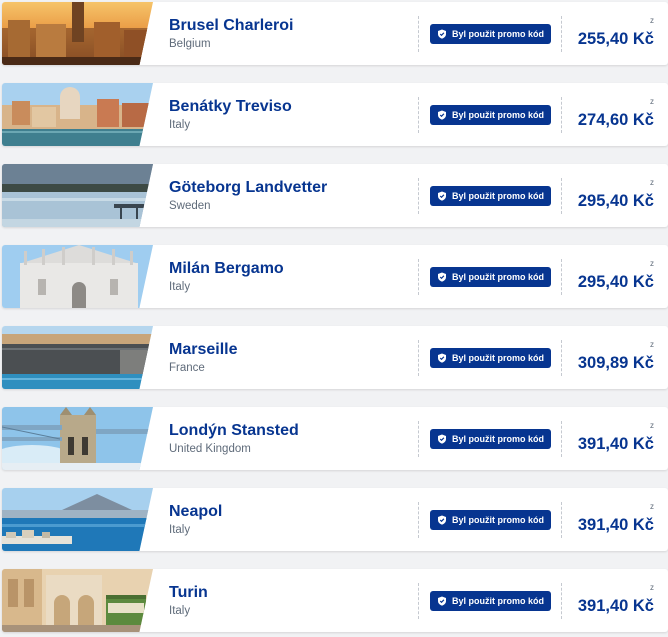  Describe the element at coordinates (615, 363) in the screenshot. I see `destination-price: 309,89 Kč` at that location.